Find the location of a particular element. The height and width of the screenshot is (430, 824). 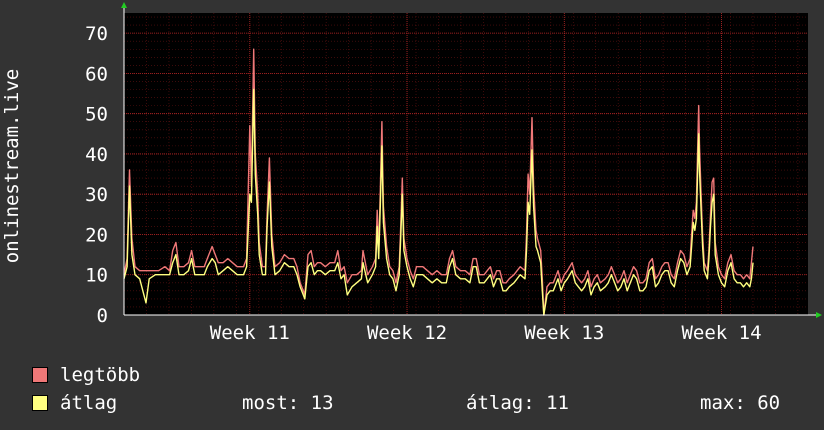

stat-max: max: 60 is located at coordinates (740, 403).